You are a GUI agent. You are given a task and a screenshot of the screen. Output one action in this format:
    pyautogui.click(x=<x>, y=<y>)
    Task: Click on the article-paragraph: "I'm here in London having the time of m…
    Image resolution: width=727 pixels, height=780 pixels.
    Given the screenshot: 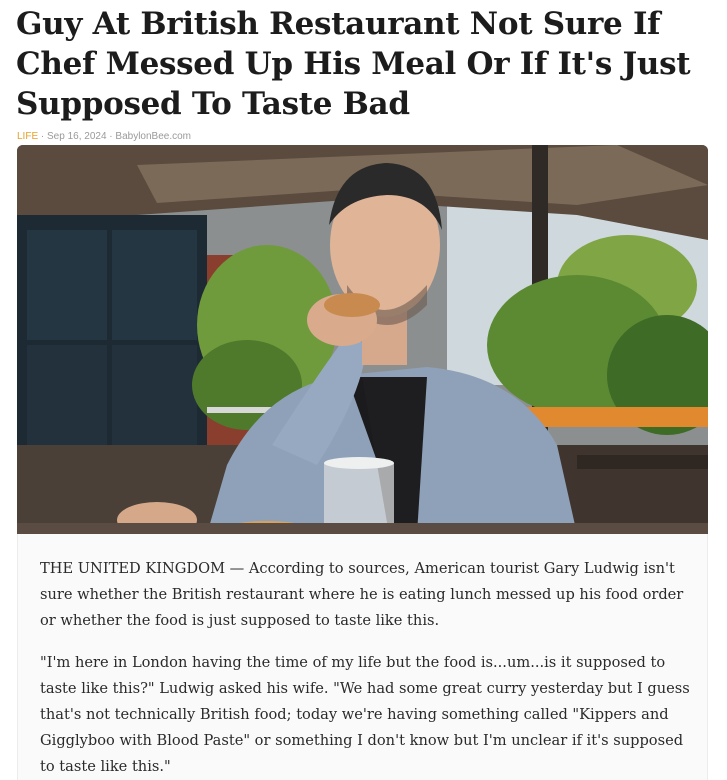 What is the action you would take?
    pyautogui.click(x=365, y=714)
    